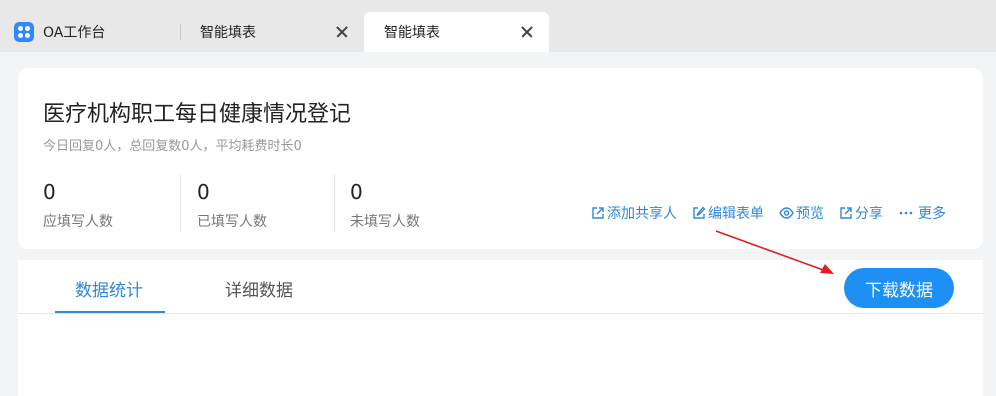 The height and width of the screenshot is (396, 996). I want to click on app-grid-icon, so click(24, 32).